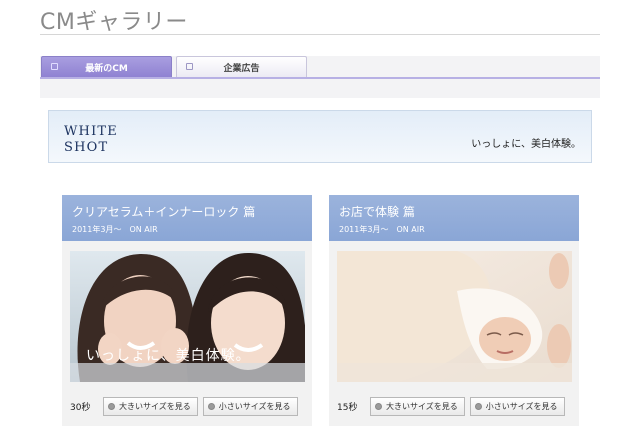 This screenshot has height=426, width=640. I want to click on thumbnail-image, so click(454, 316).